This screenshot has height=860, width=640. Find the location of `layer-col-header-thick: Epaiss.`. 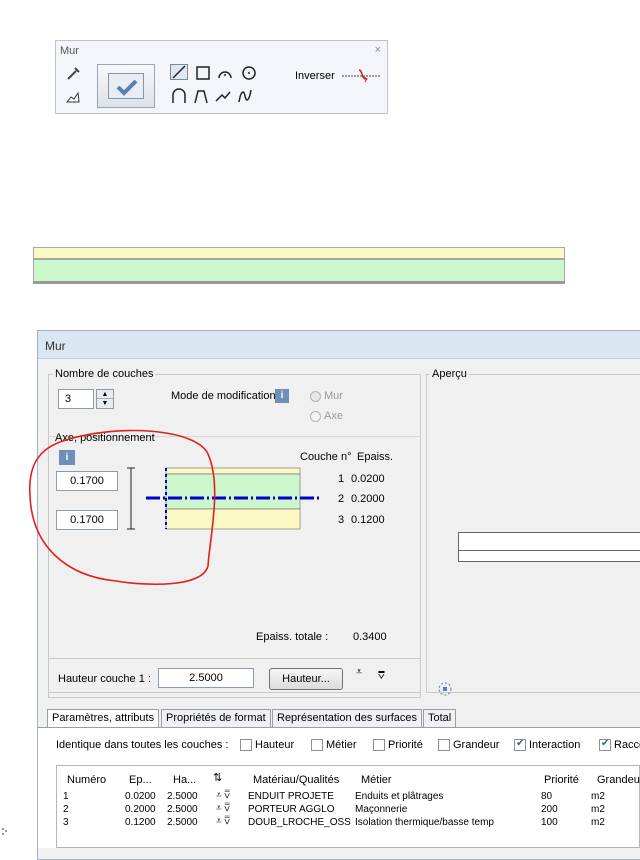

layer-col-header-thick: Epaiss. is located at coordinates (375, 457).